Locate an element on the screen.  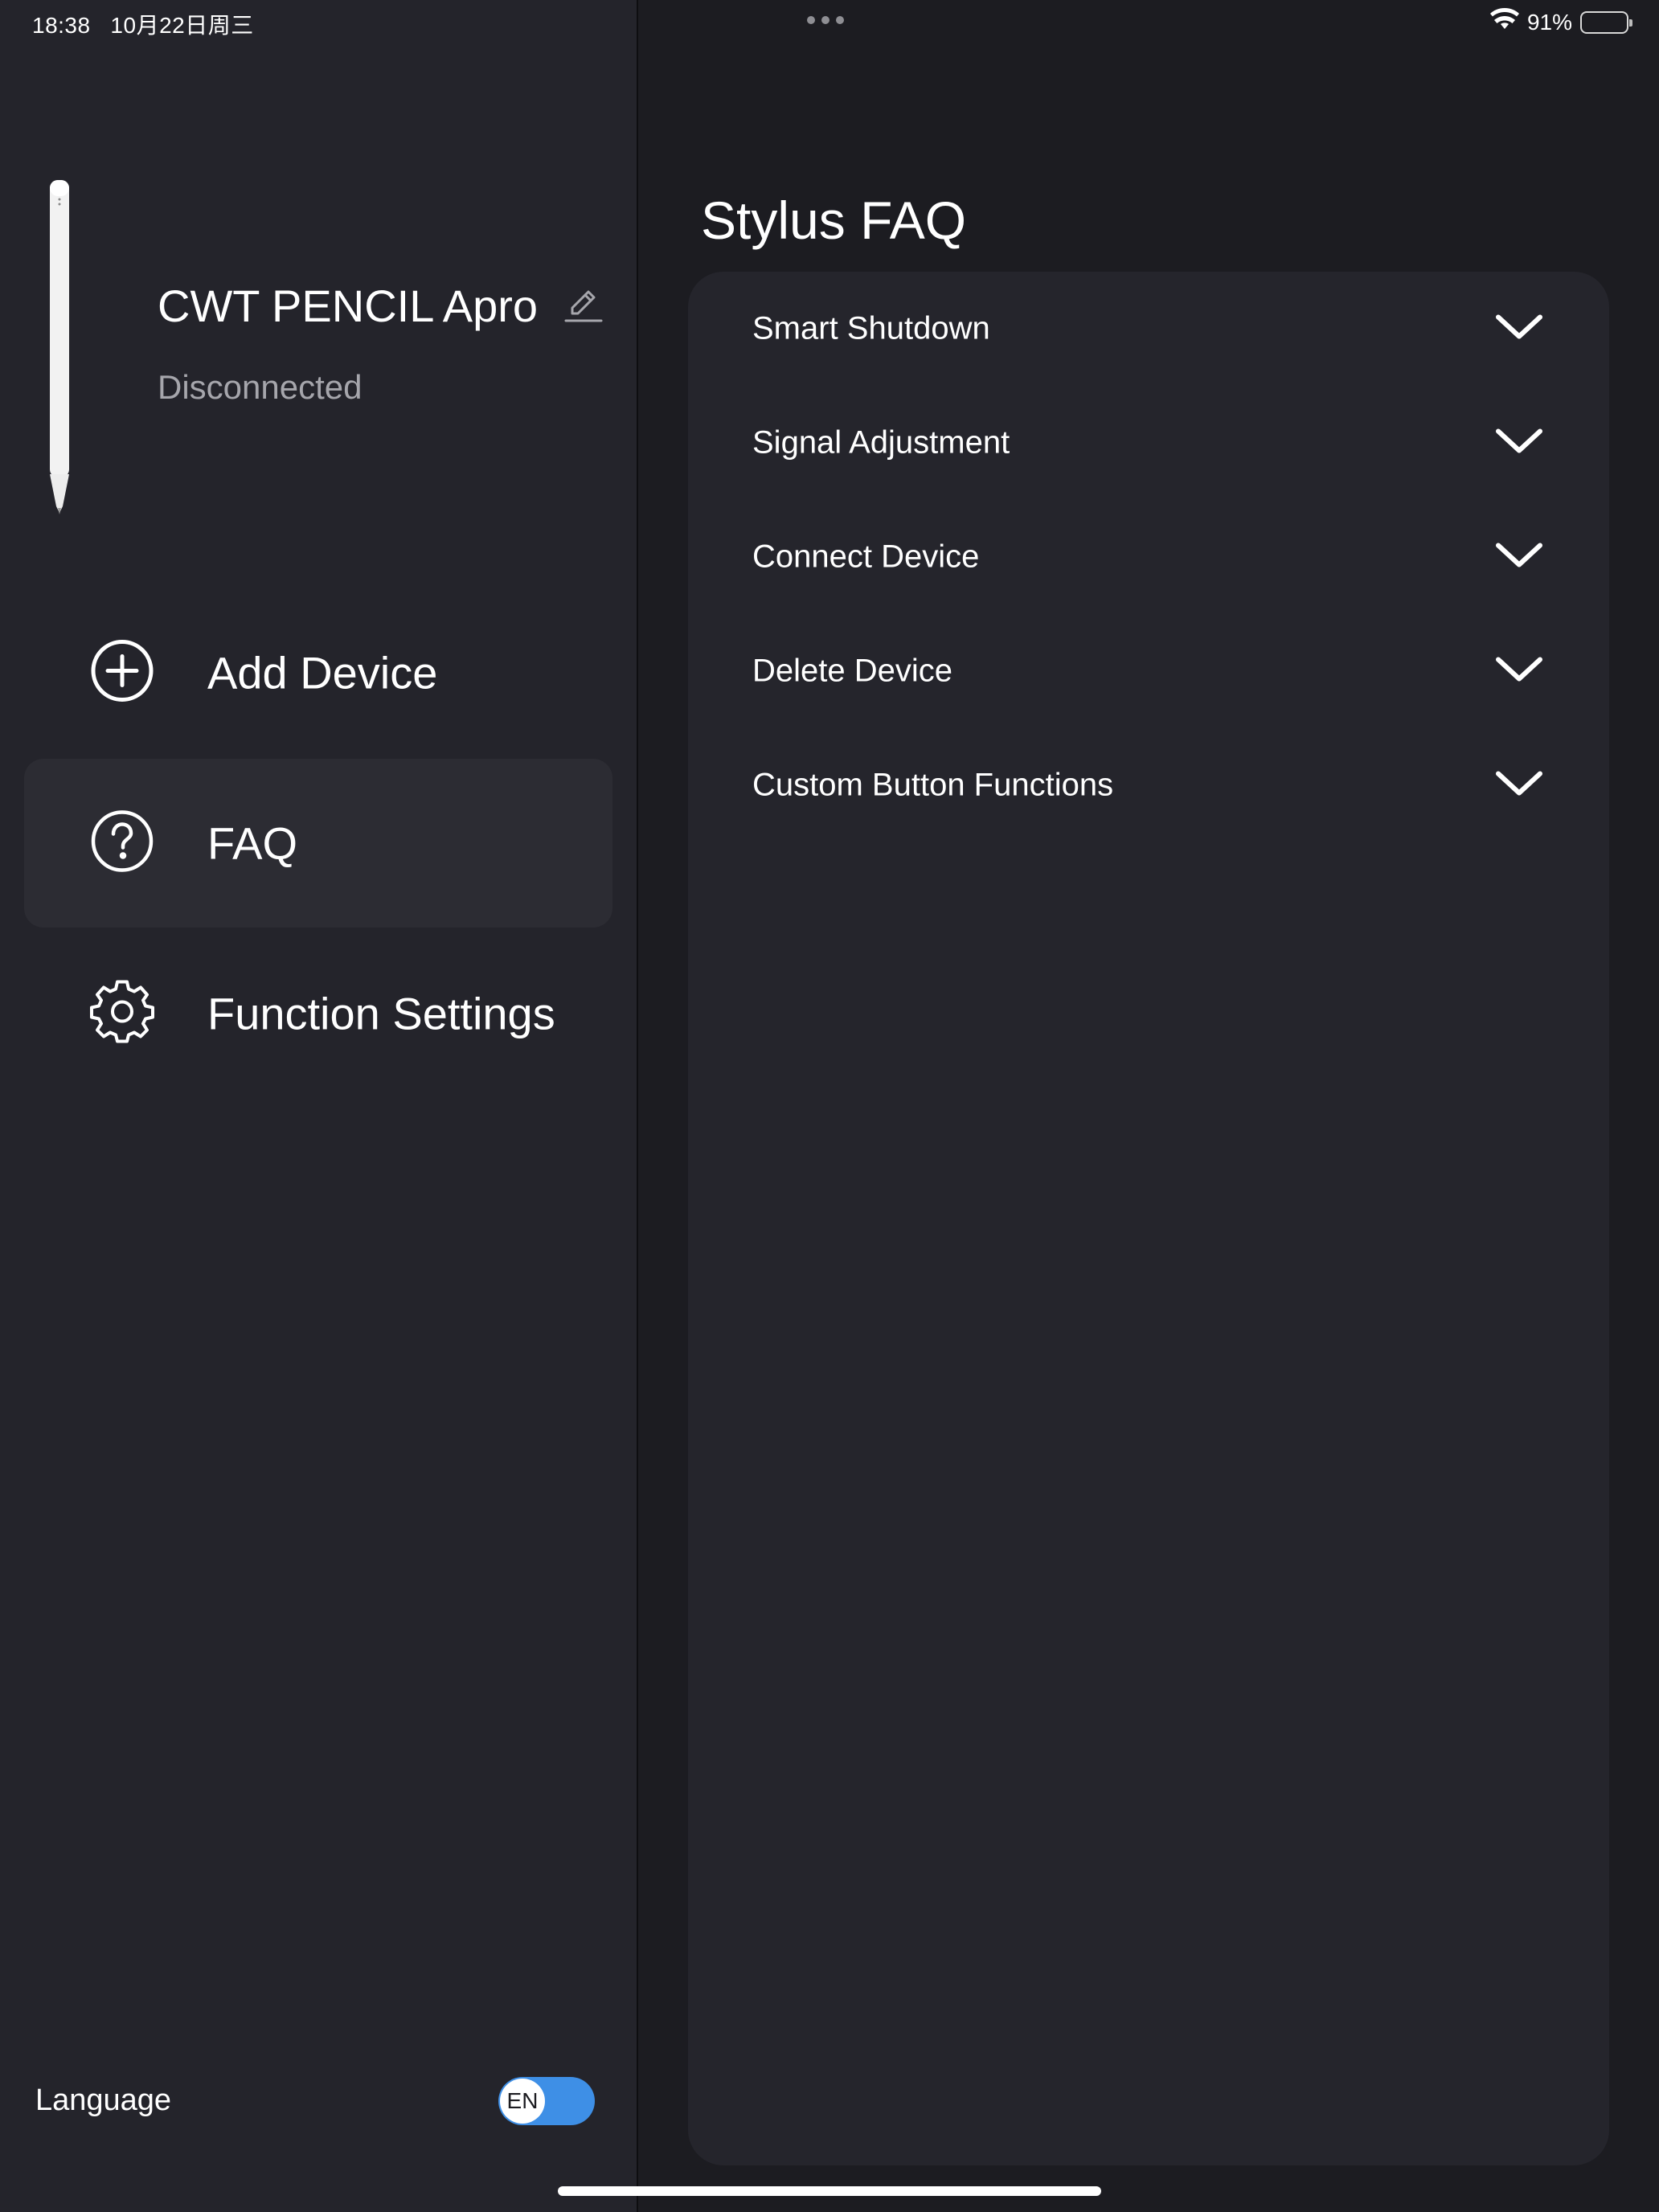
page-title: Stylus FAQ is located at coordinates (834, 220).